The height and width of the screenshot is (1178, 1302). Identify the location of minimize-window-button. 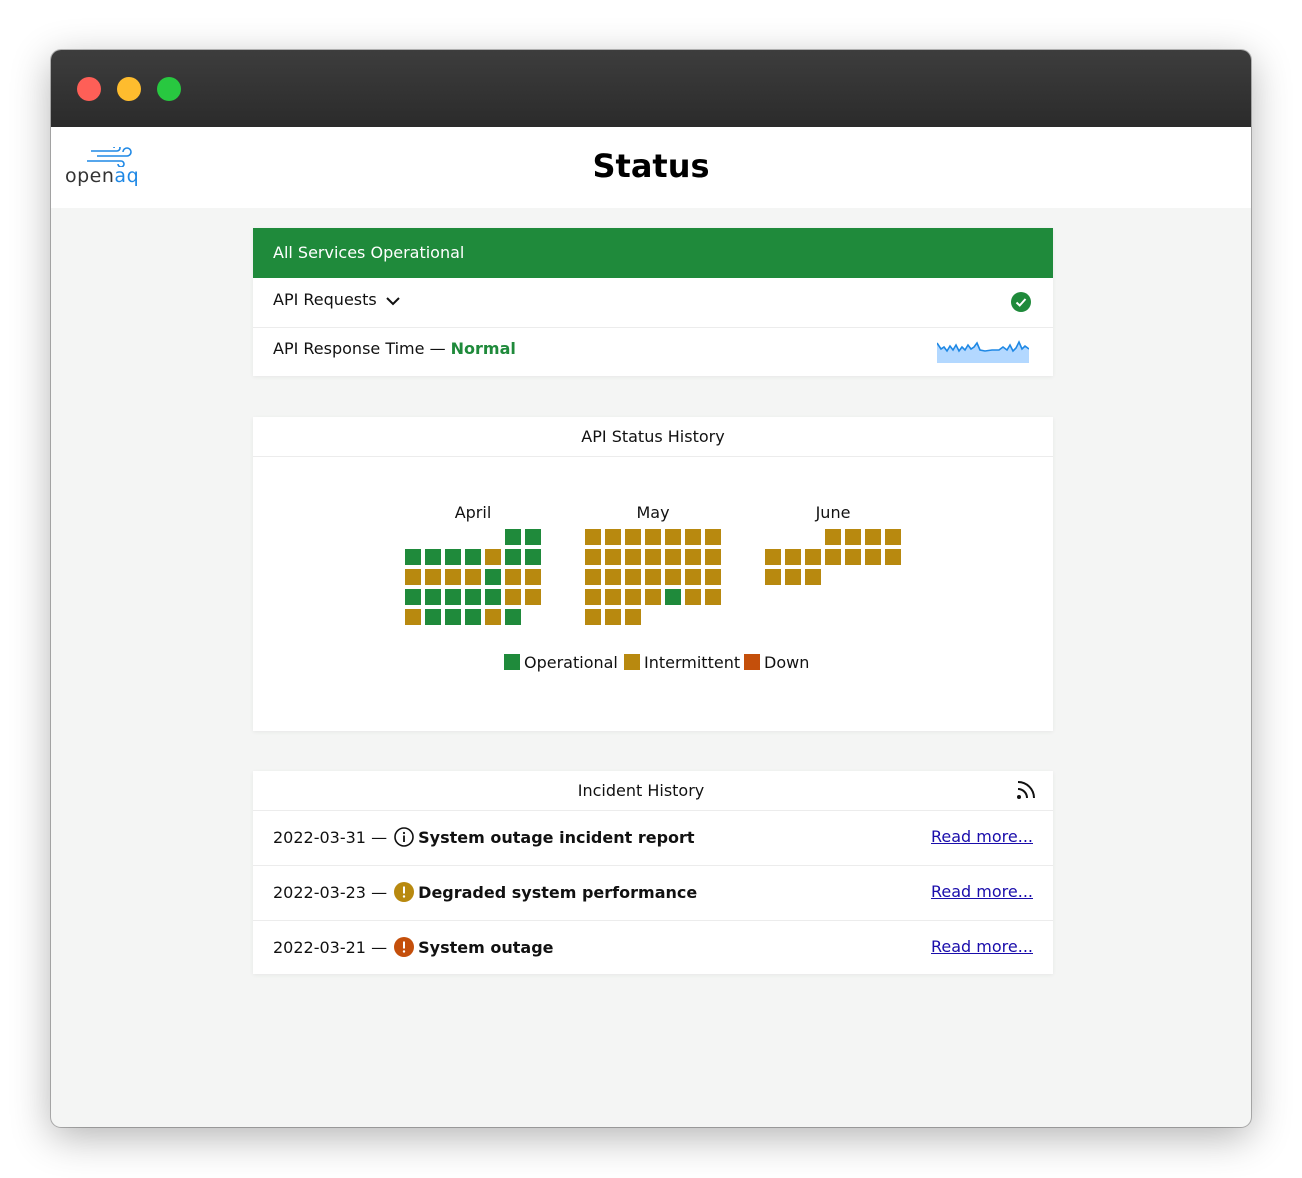
(129, 89).